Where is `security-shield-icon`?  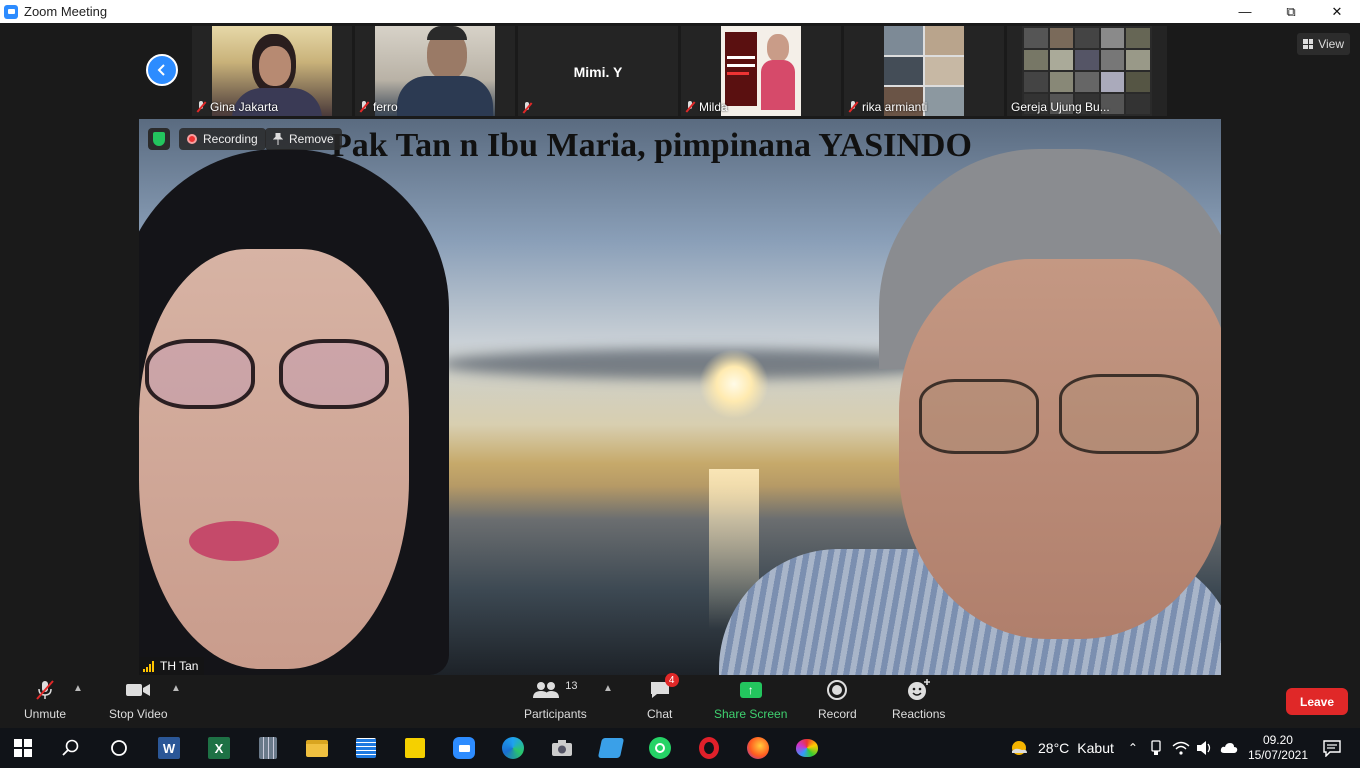
security-shield-icon is located at coordinates (159, 139).